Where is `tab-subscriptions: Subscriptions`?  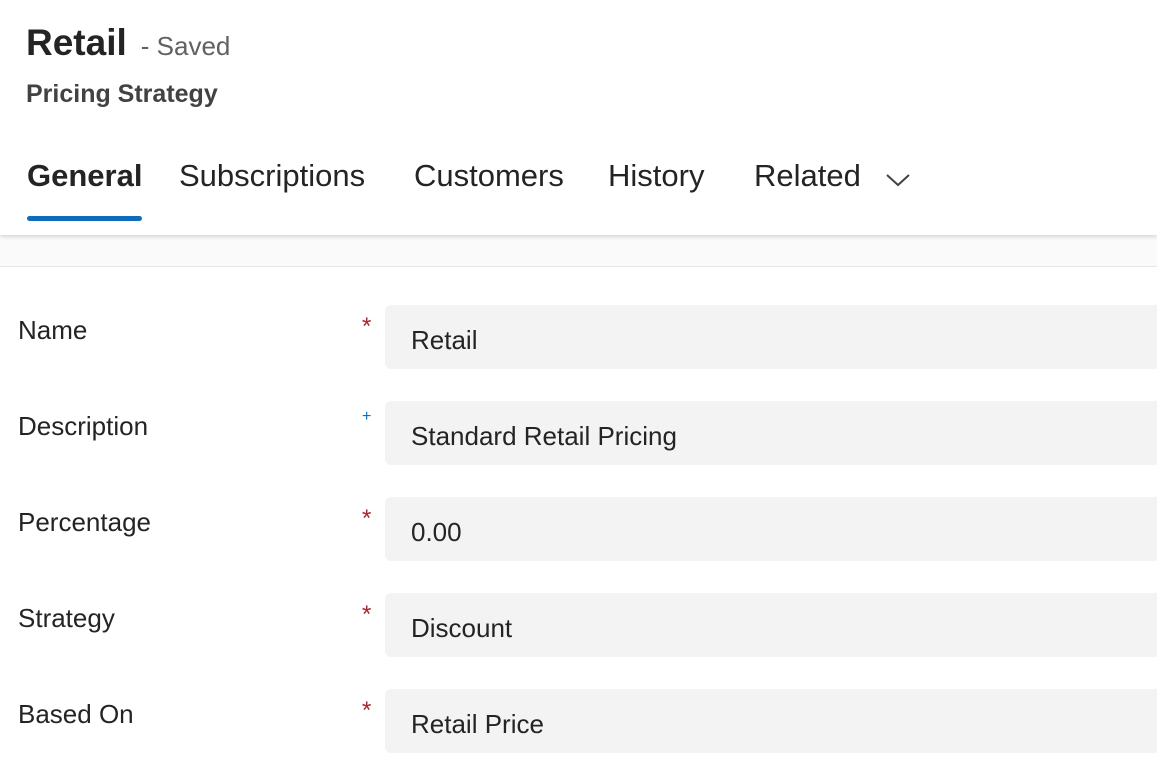 tab-subscriptions: Subscriptions is located at coordinates (272, 187).